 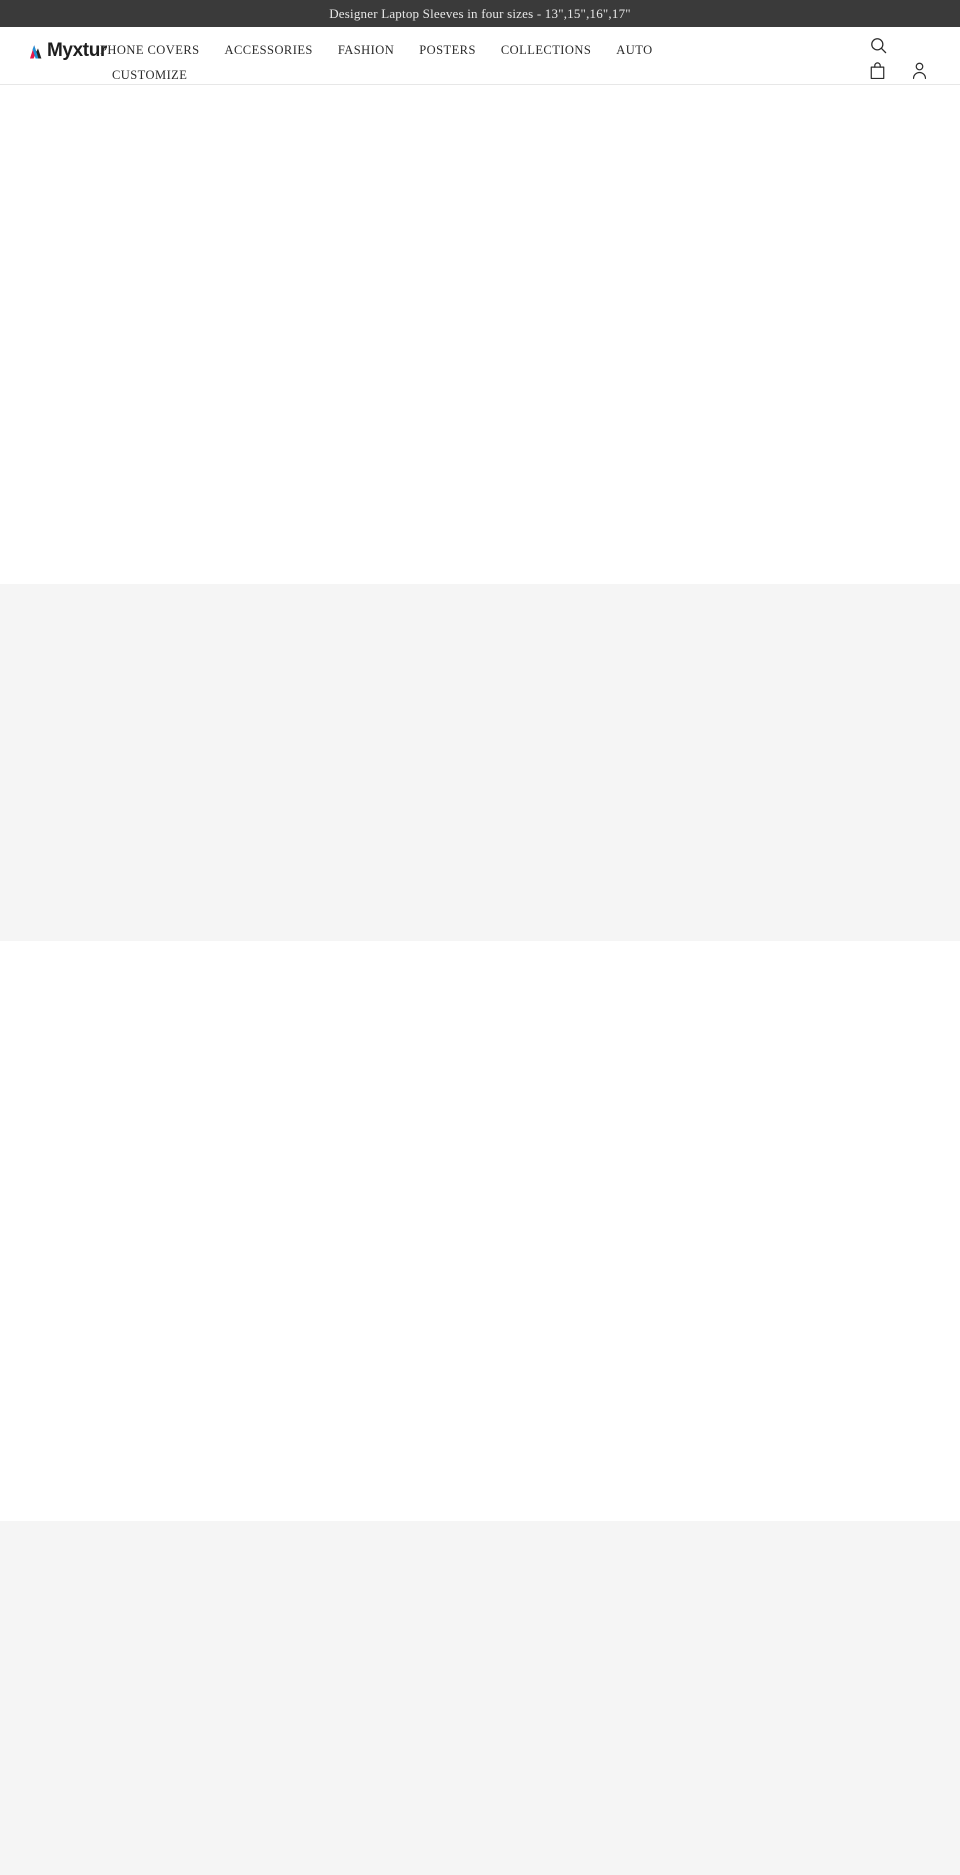 I want to click on search-button, so click(x=878, y=45).